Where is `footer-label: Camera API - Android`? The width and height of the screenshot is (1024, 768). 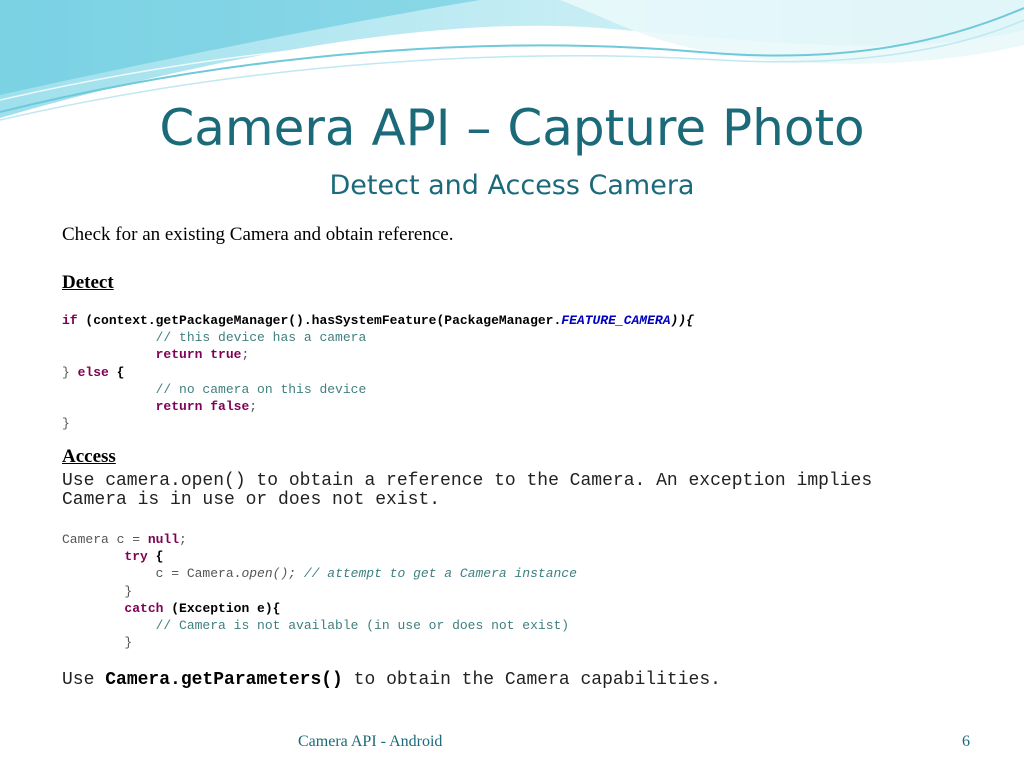
footer-label: Camera API - Android is located at coordinates (370, 741).